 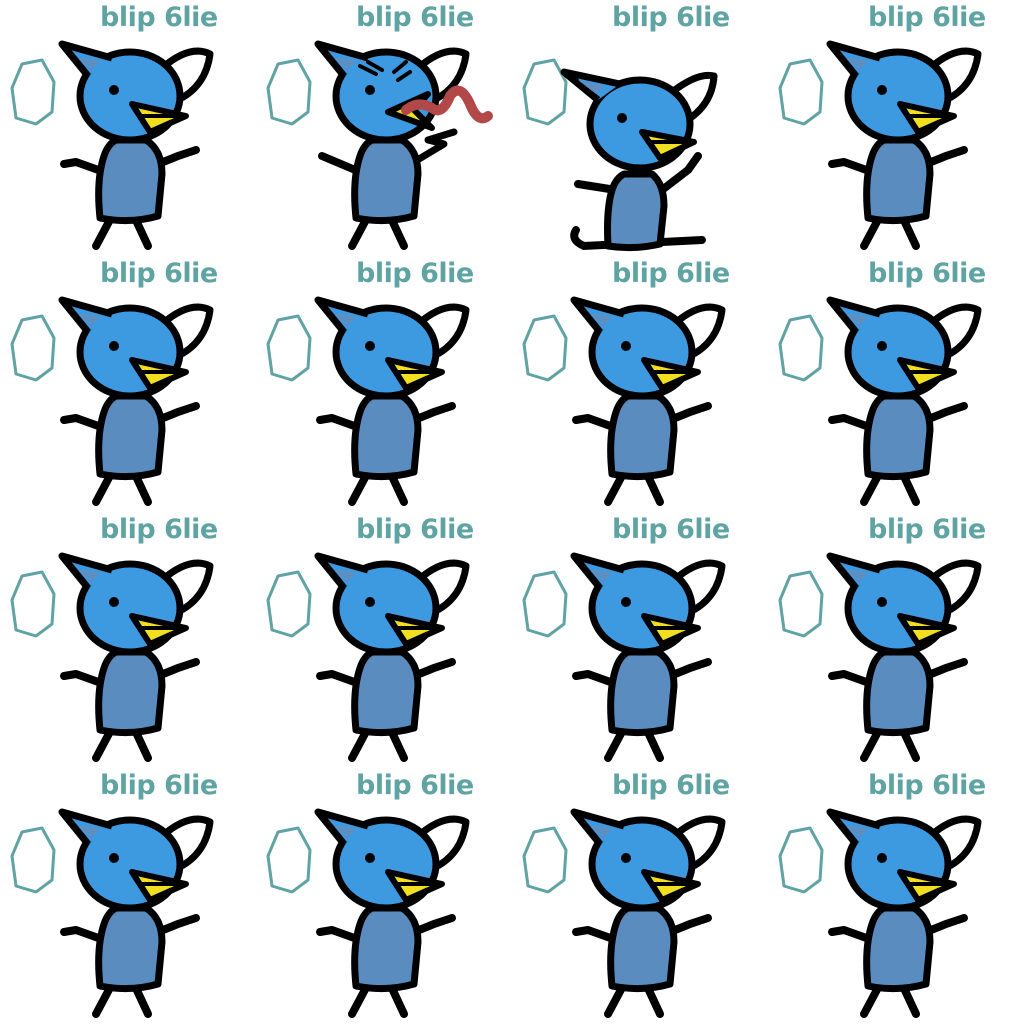 I want to click on right-arm, so click(x=434, y=147).